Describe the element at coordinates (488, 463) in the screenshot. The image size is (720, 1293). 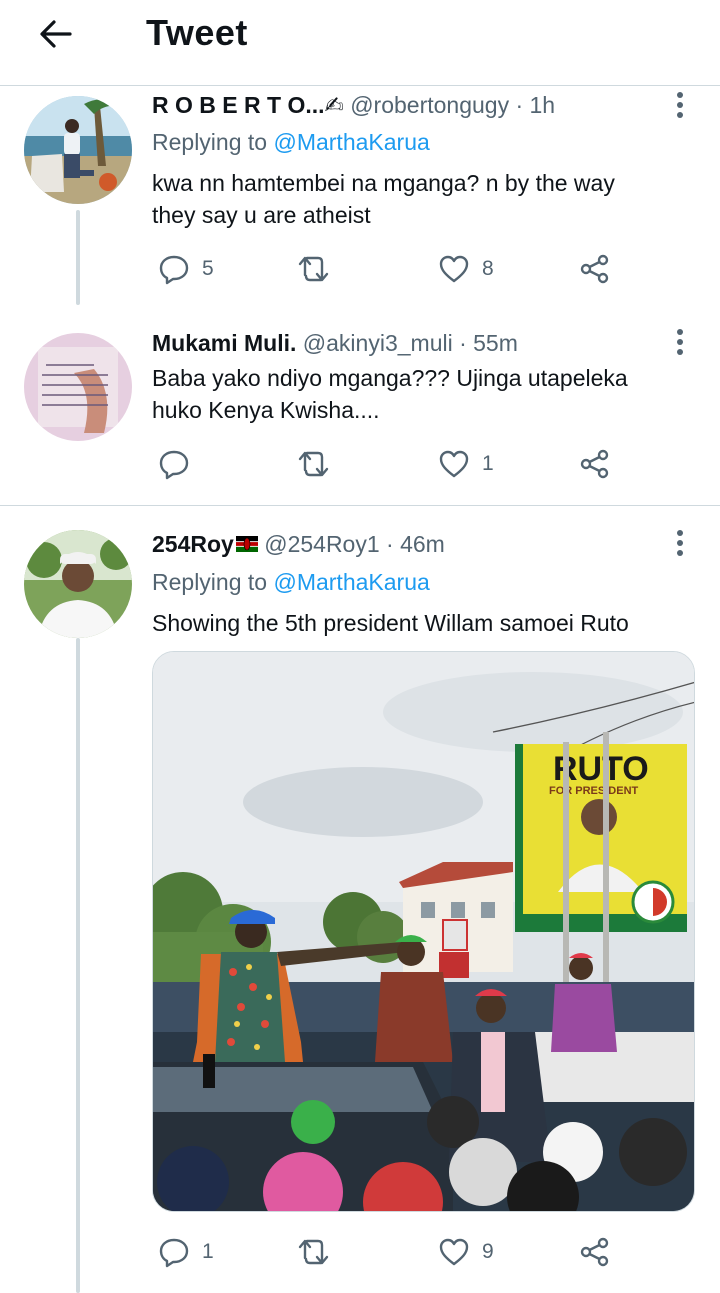
I see `like-count: 1` at that location.